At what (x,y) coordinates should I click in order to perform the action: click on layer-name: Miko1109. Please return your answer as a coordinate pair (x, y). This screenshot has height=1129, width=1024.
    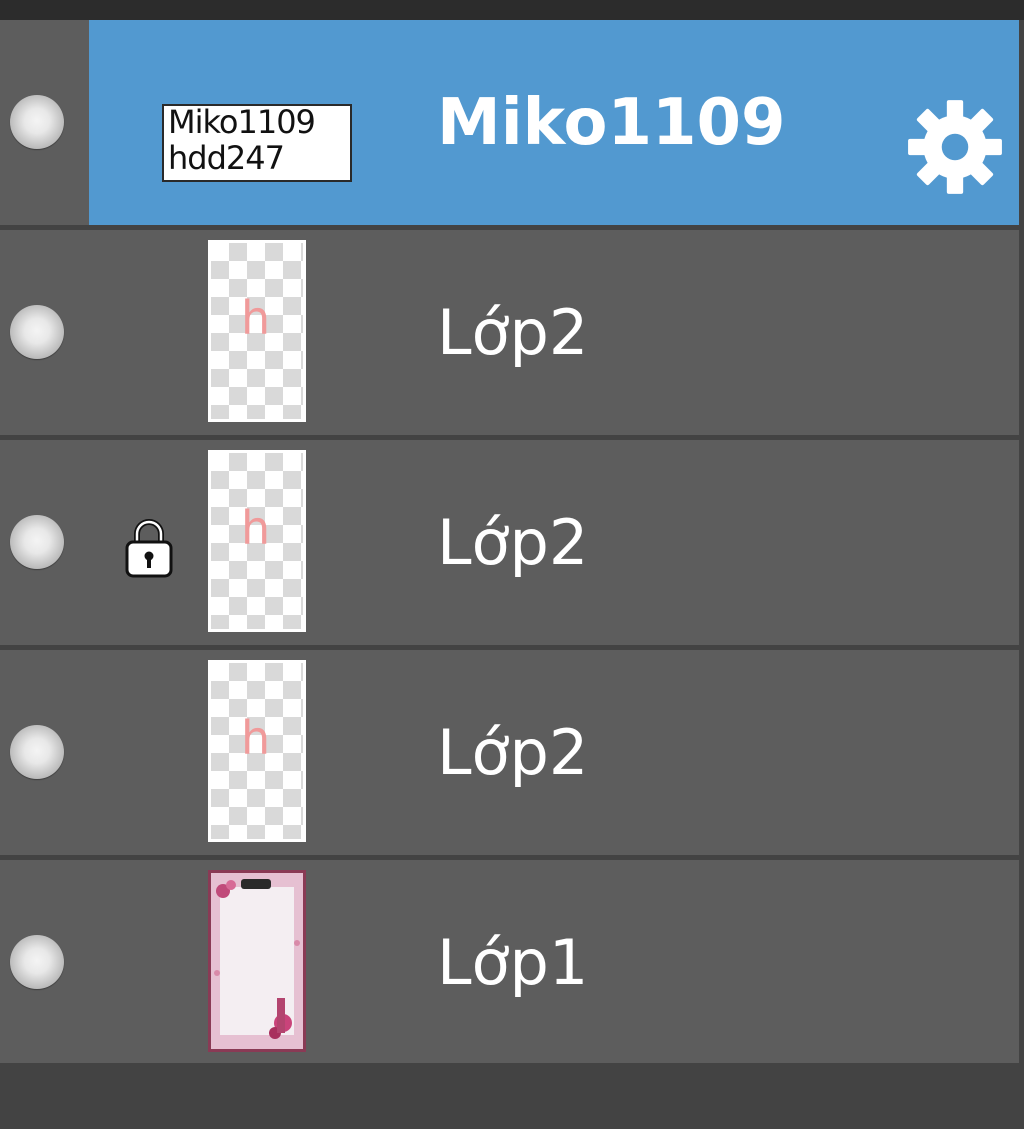
    Looking at the image, I should click on (611, 123).